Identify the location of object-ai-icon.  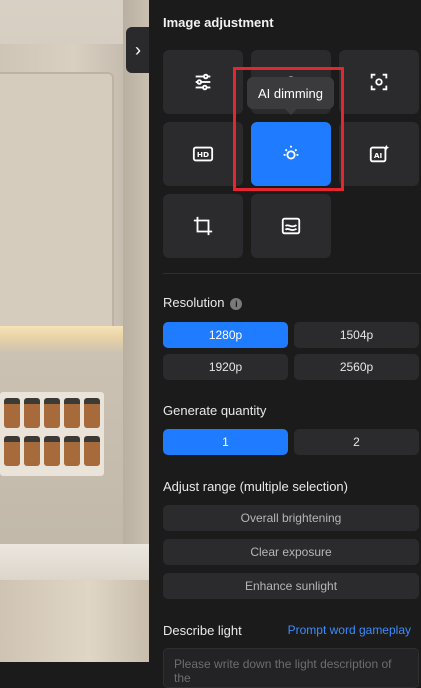
(379, 82).